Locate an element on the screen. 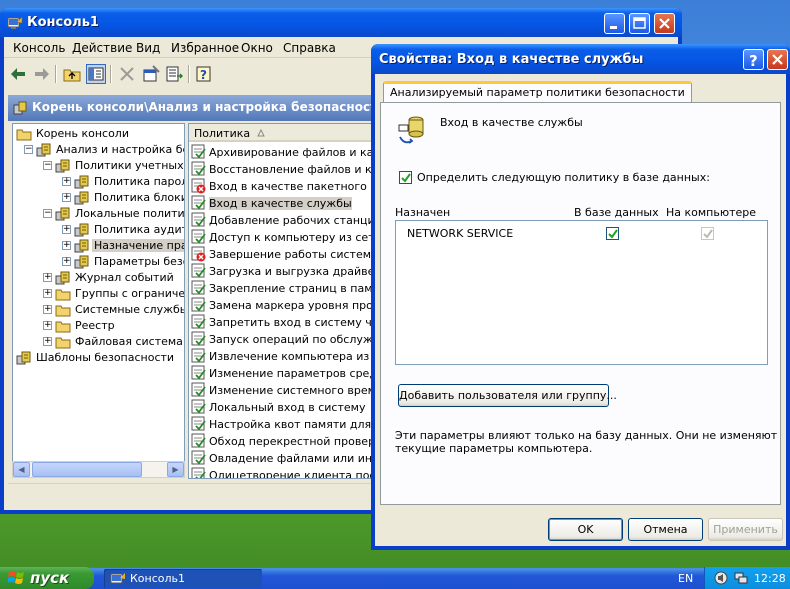 This screenshot has width=790, height=589. cancel-button: Отмена is located at coordinates (665, 529).